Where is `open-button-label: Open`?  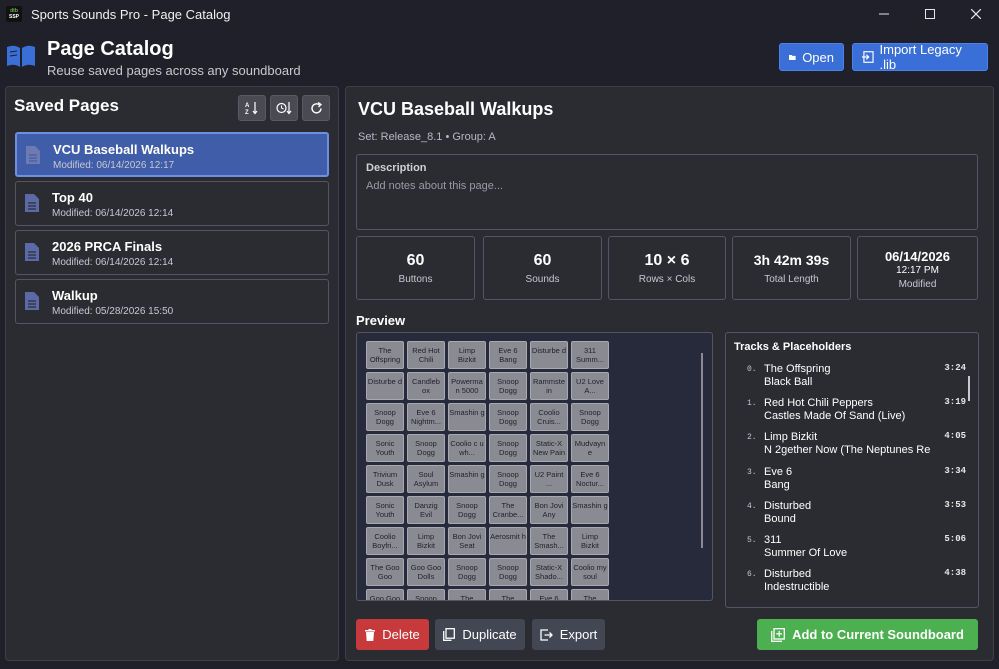 open-button-label: Open is located at coordinates (818, 57).